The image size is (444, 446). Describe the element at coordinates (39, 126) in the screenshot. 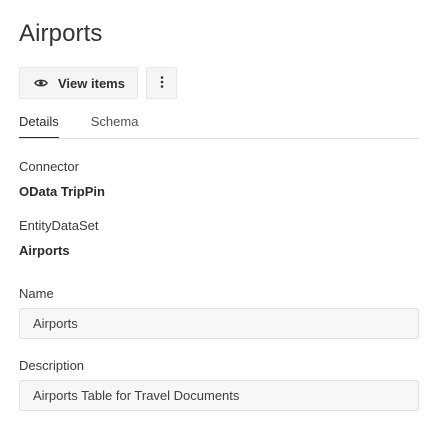

I see `tab-details: Details` at that location.